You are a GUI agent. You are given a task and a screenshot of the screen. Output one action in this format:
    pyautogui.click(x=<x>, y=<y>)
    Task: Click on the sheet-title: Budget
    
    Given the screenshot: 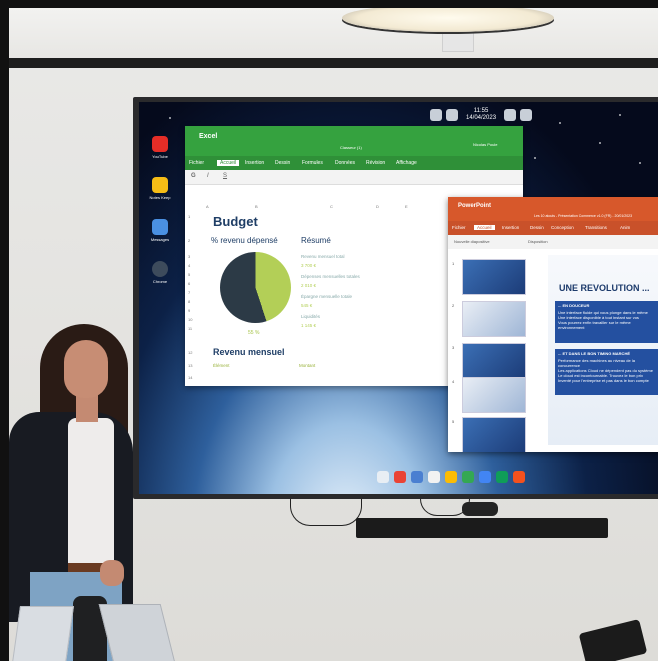 What is the action you would take?
    pyautogui.click(x=235, y=221)
    